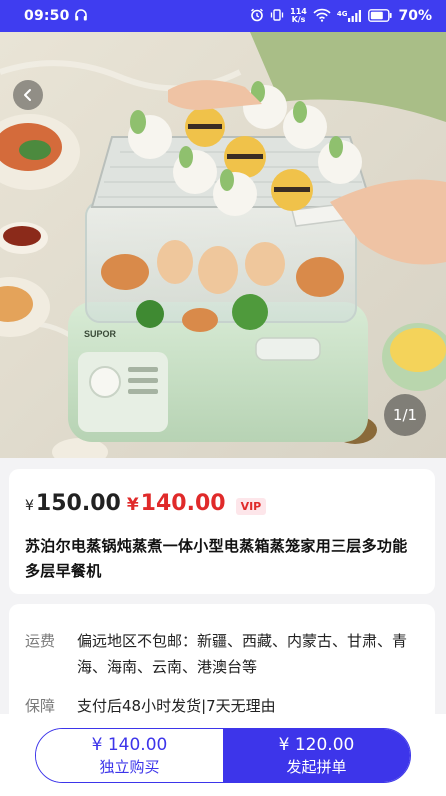 The height and width of the screenshot is (796, 446). What do you see at coordinates (277, 16) in the screenshot?
I see `vibrate-icon` at bounding box center [277, 16].